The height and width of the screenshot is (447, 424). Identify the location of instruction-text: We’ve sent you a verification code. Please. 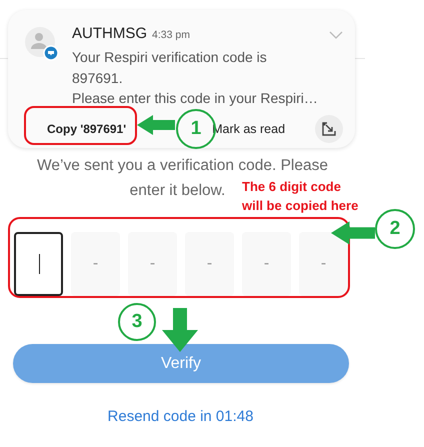
(182, 166).